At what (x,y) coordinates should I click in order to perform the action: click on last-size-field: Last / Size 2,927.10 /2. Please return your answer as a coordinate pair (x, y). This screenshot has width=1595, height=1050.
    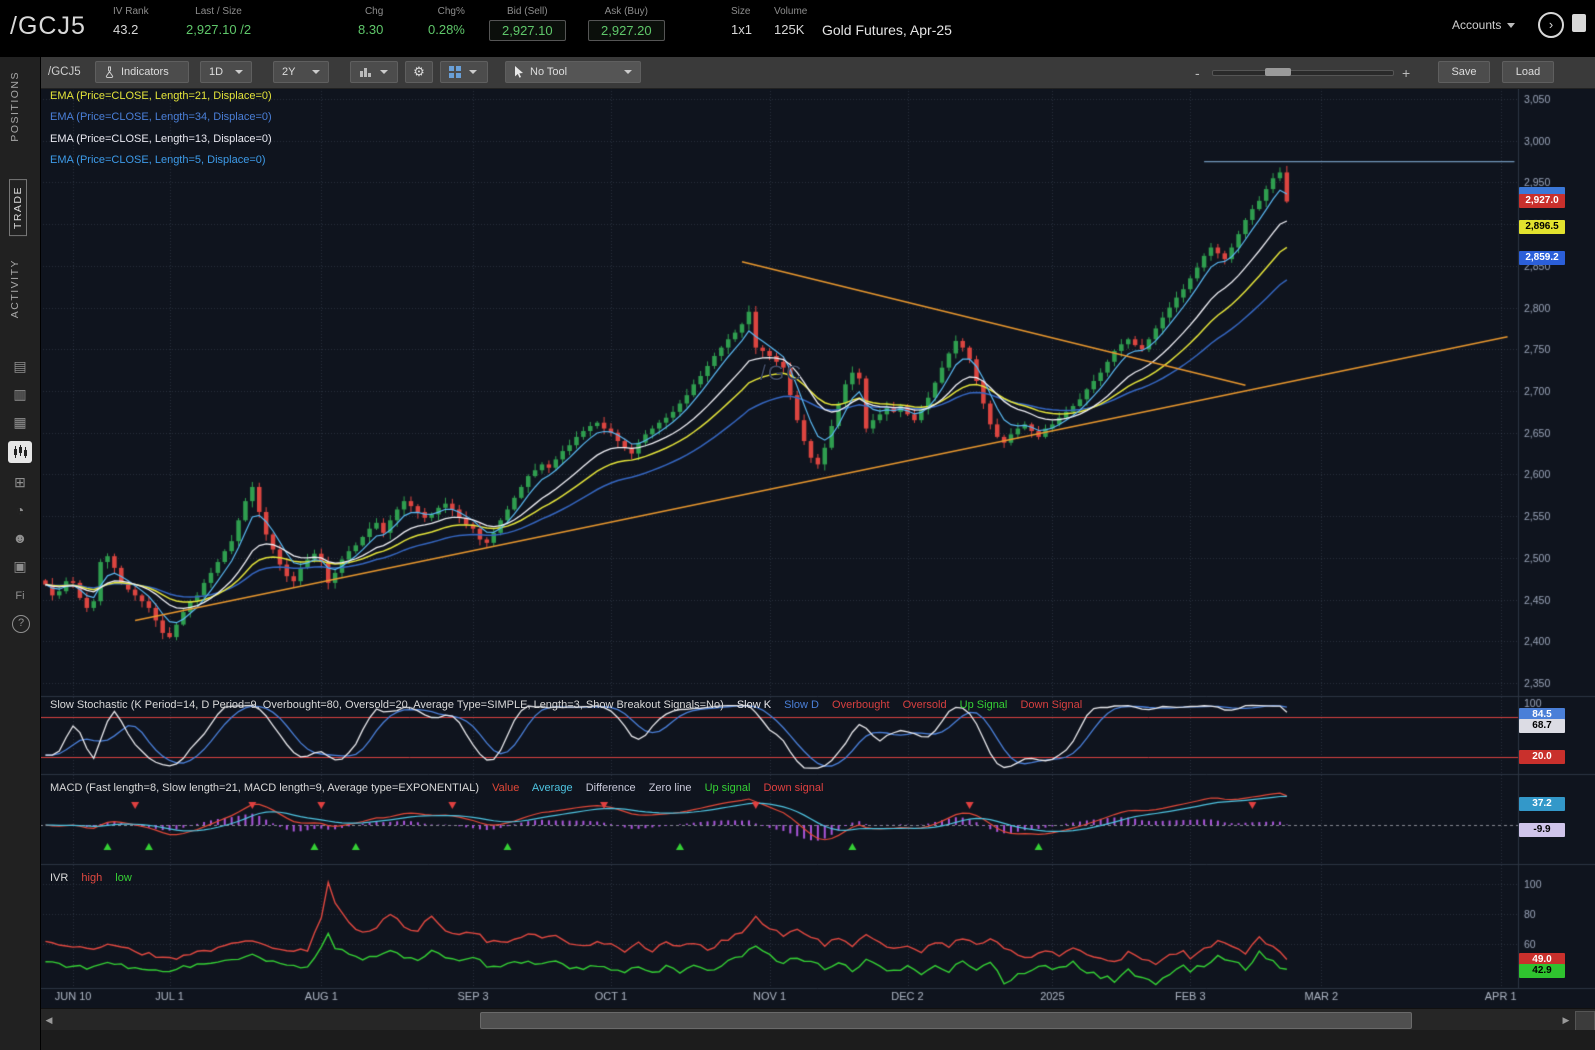
    Looking at the image, I should click on (218, 21).